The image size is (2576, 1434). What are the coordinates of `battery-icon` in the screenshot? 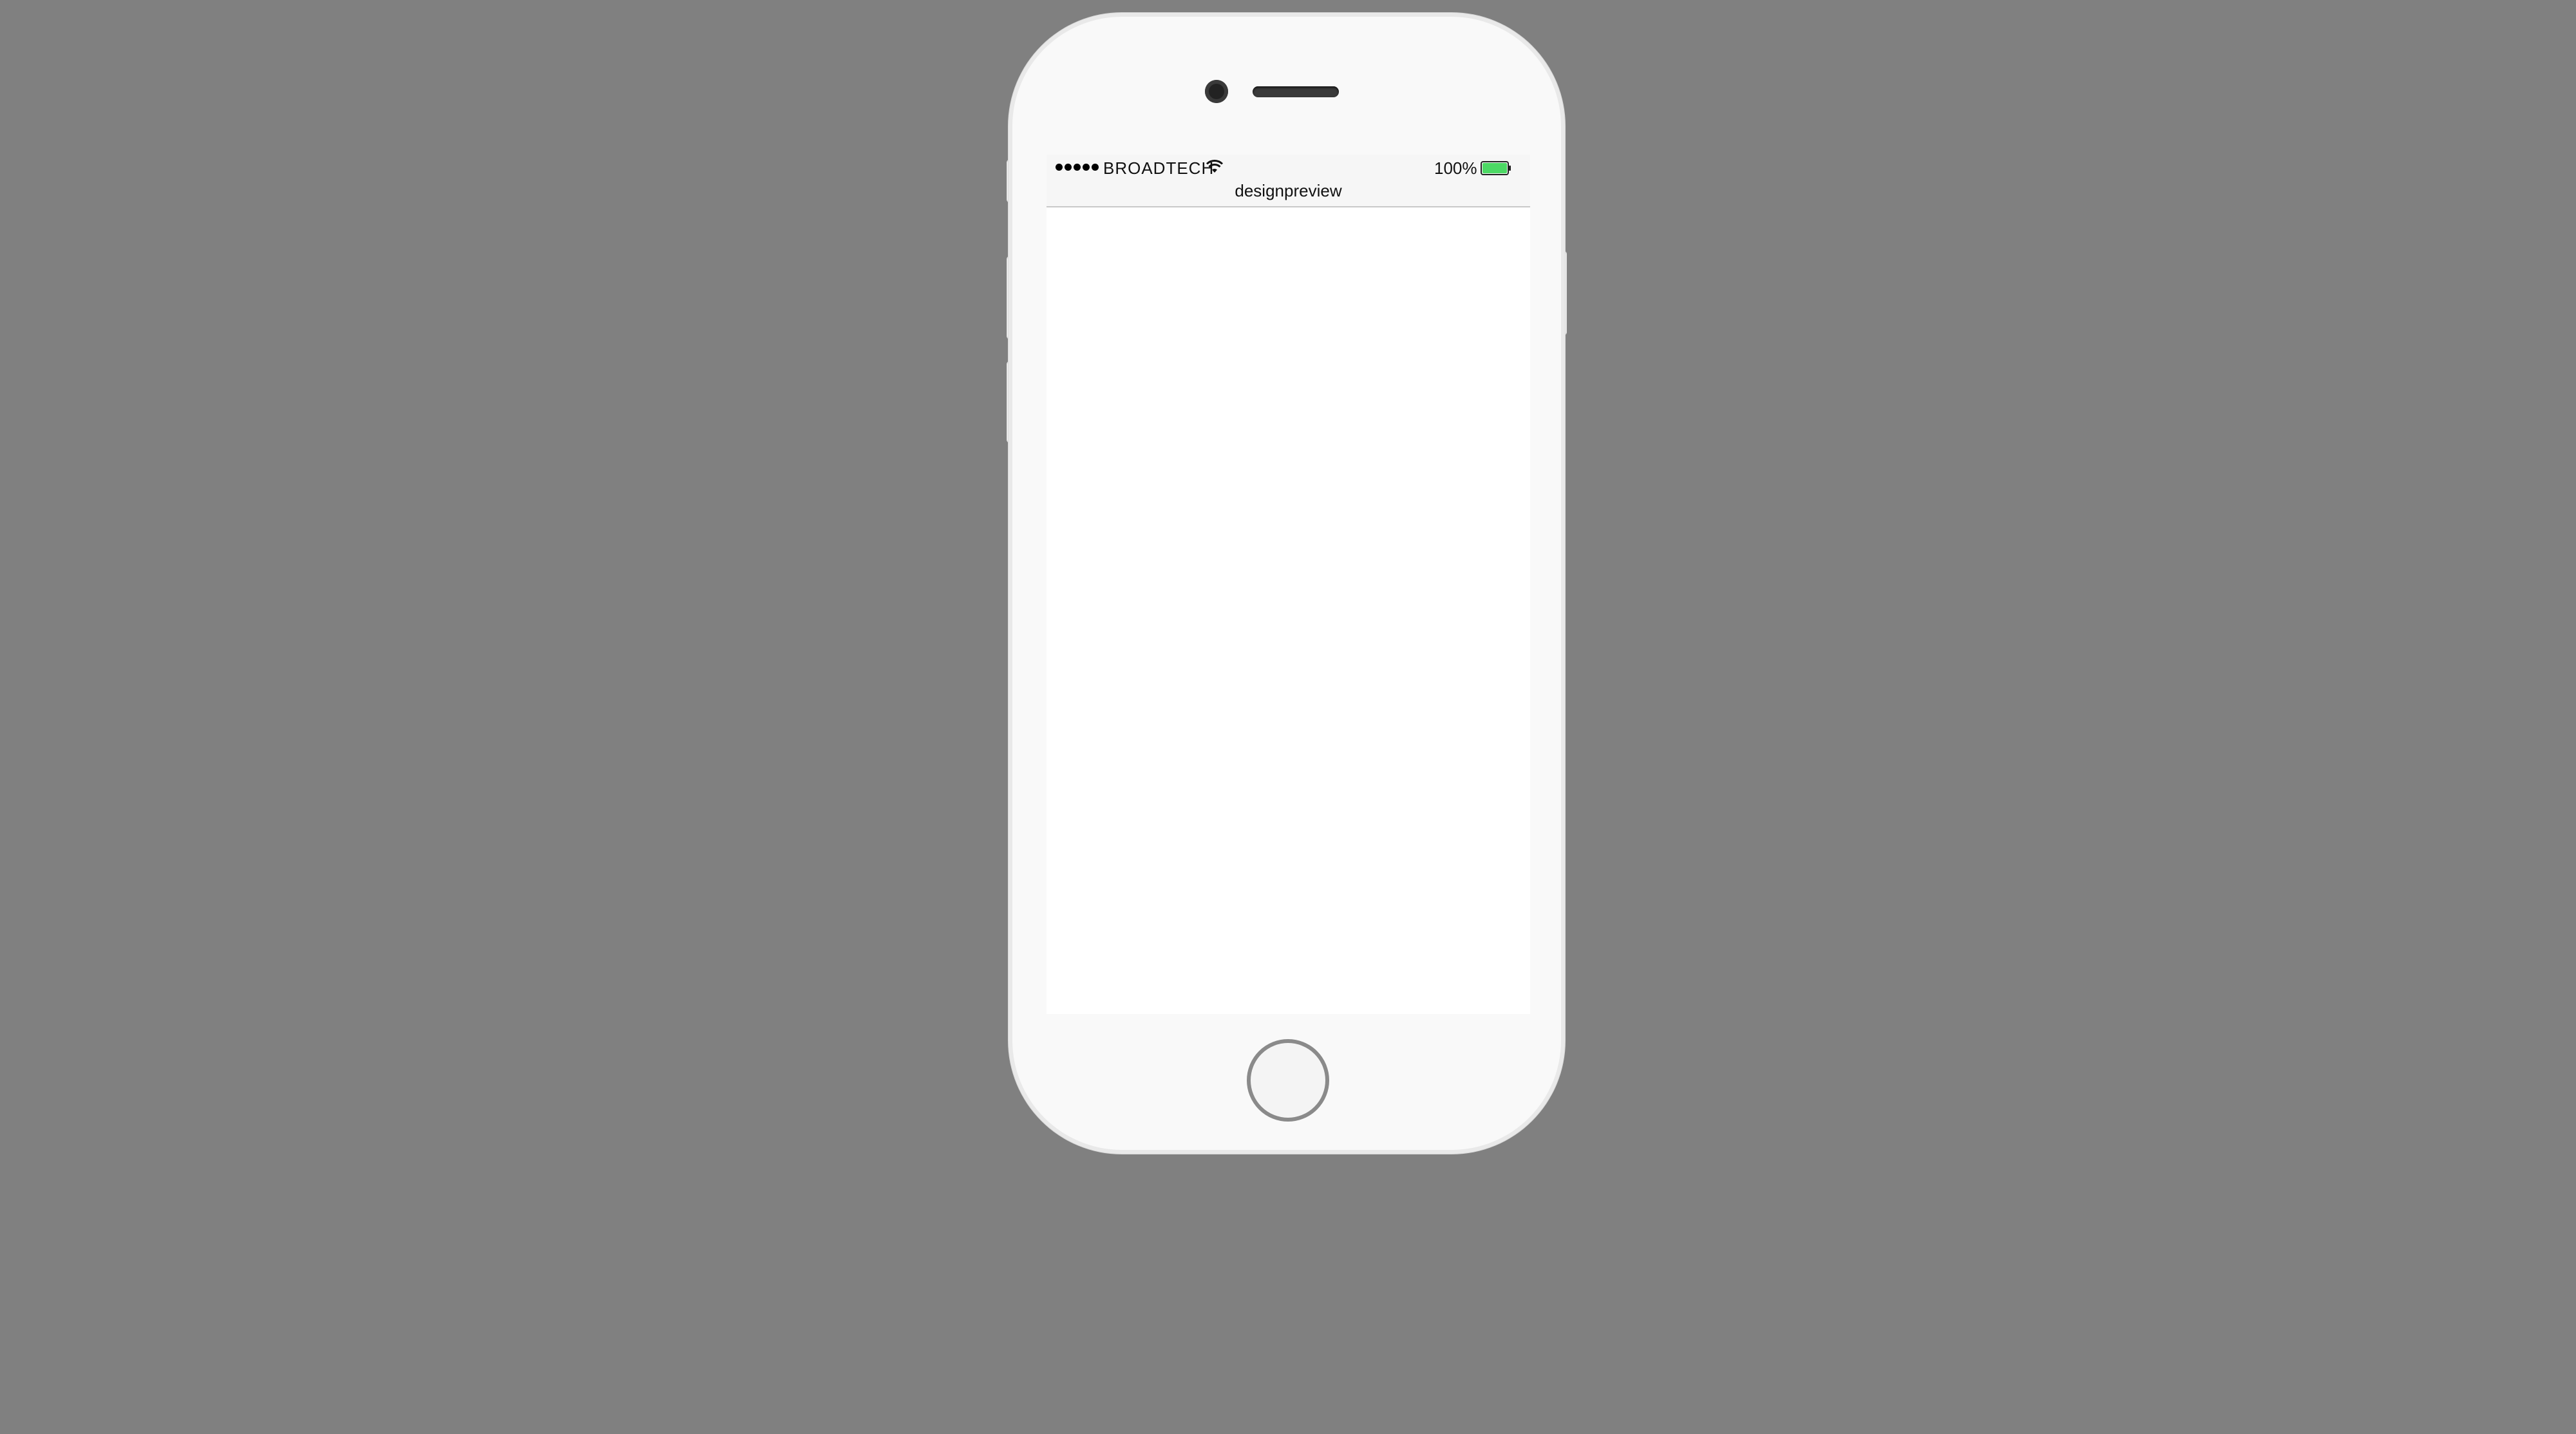 It's located at (1496, 168).